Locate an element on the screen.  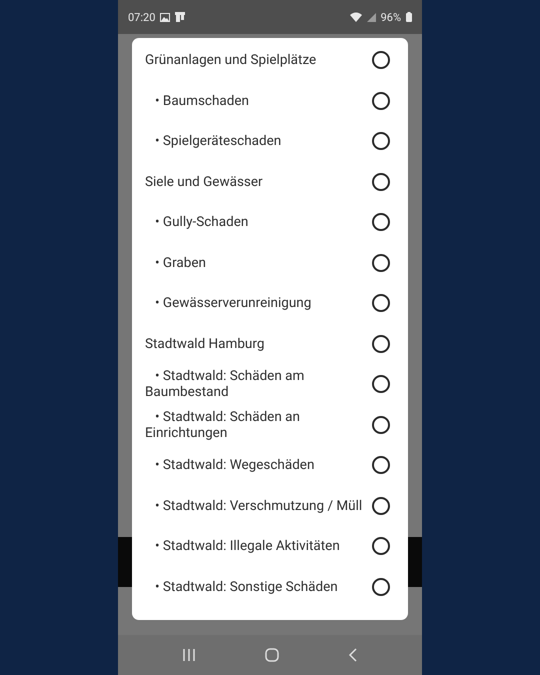
option-label: • Stadtwald: Sonstige Schäden is located at coordinates (254, 586).